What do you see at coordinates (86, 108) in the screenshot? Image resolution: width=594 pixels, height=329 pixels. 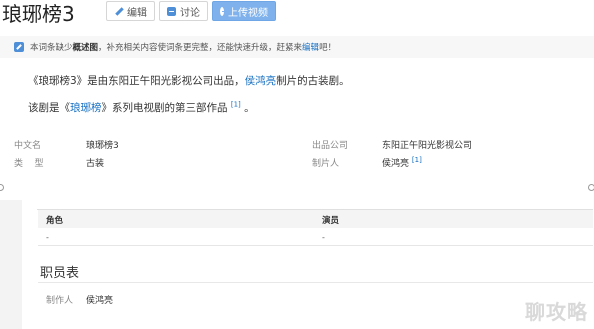 I see `series-link: 琅琊榜` at bounding box center [86, 108].